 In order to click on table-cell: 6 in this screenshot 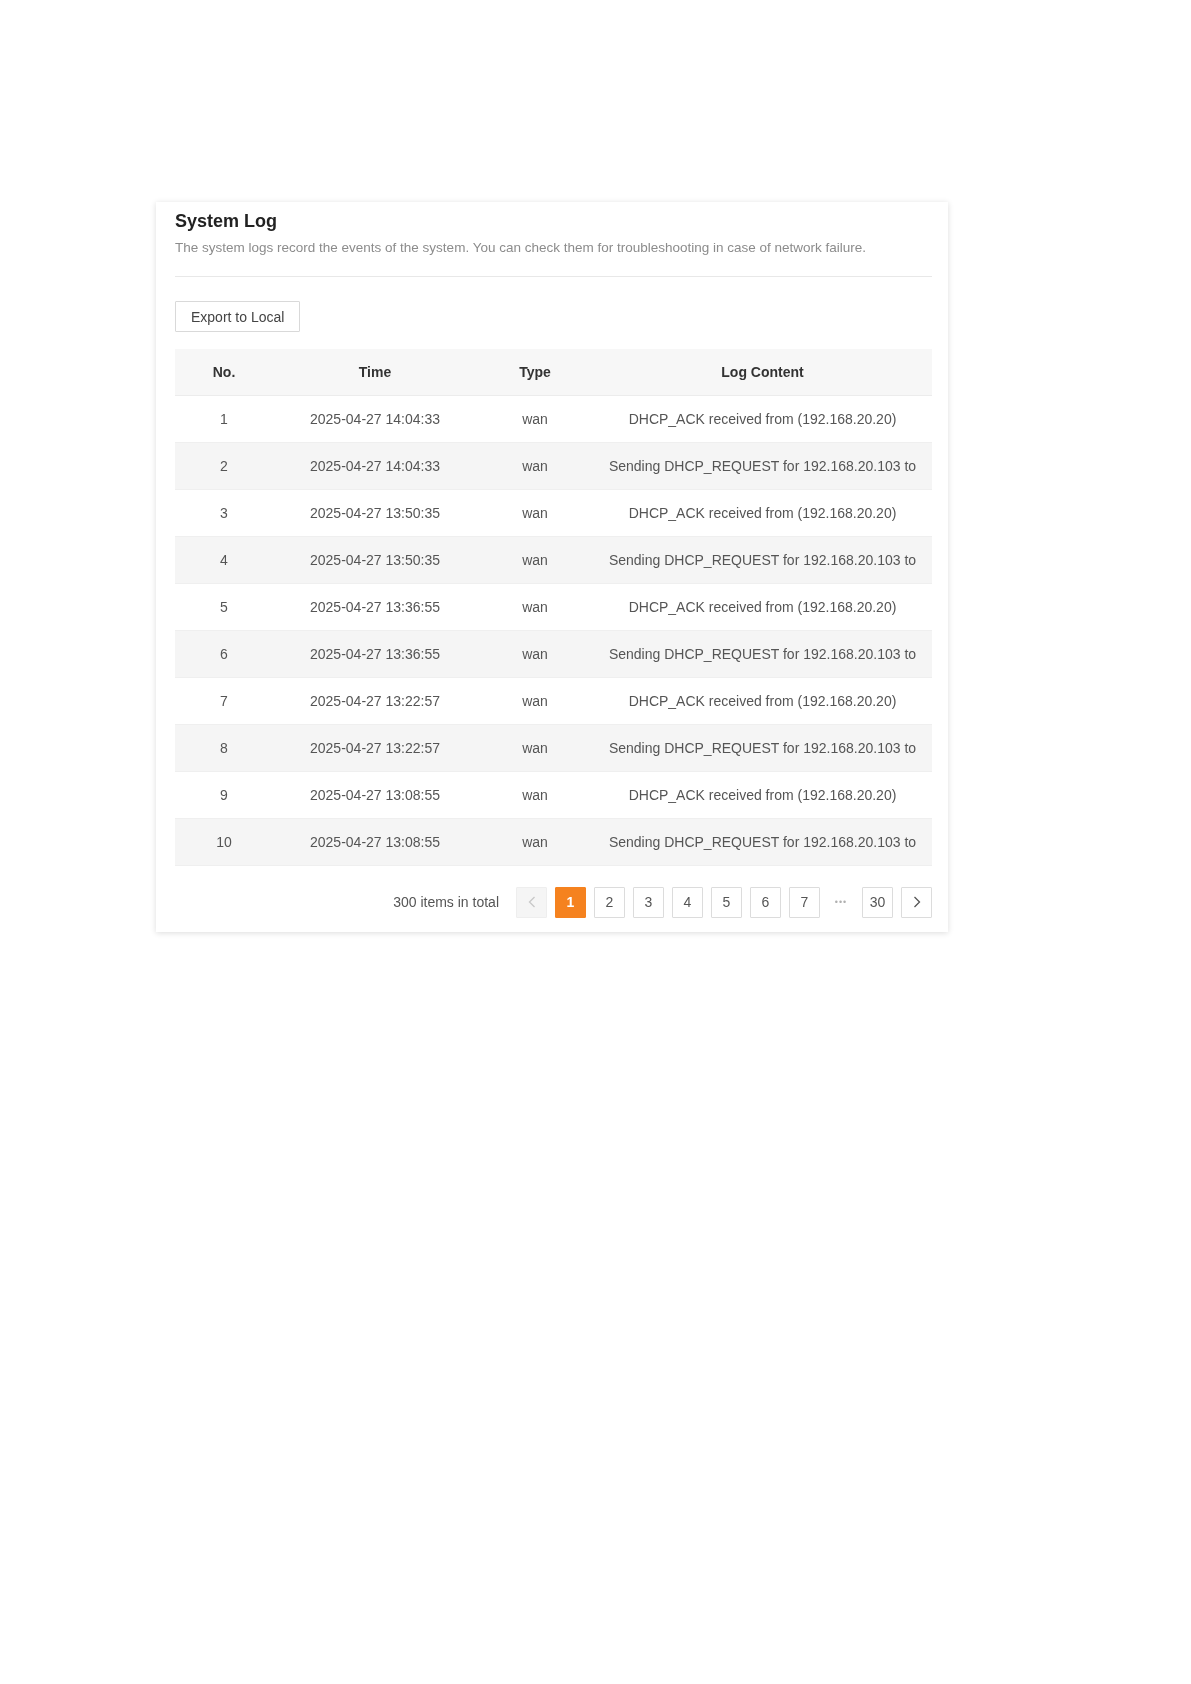, I will do `click(224, 653)`.